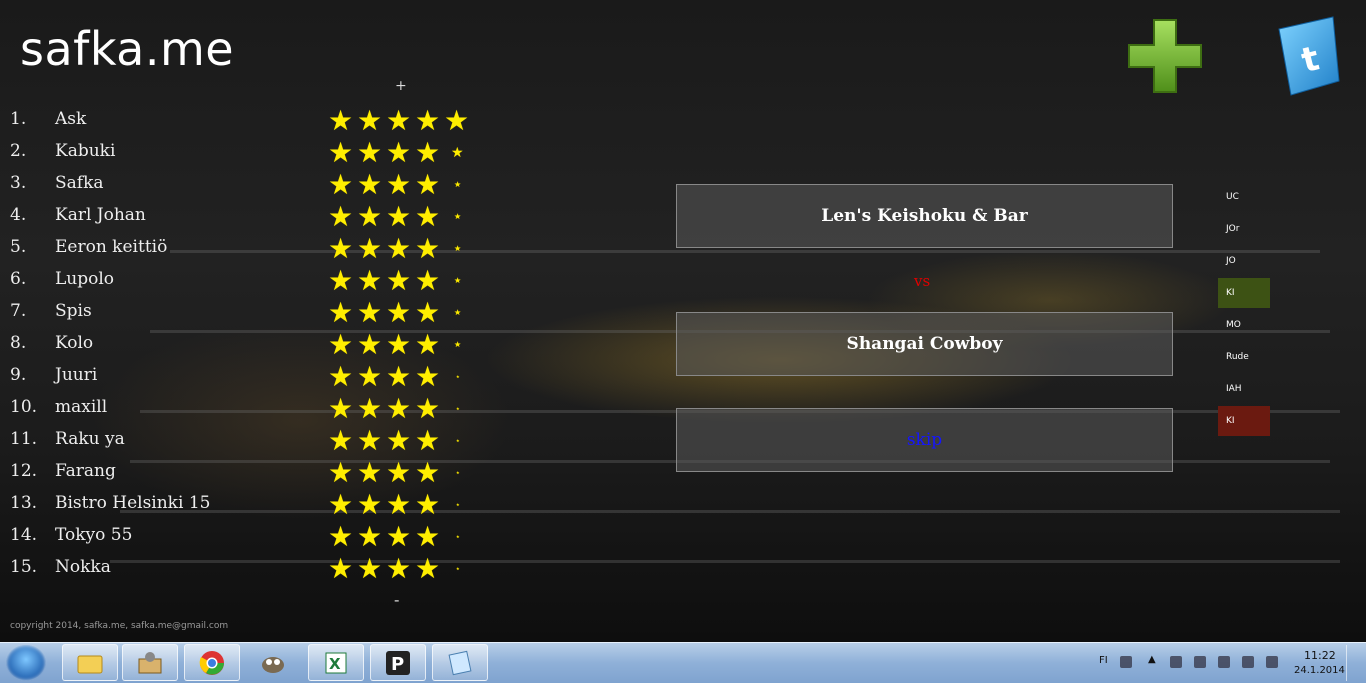 The height and width of the screenshot is (683, 1366). Describe the element at coordinates (24, 439) in the screenshot. I see `rank-number: 11.` at that location.